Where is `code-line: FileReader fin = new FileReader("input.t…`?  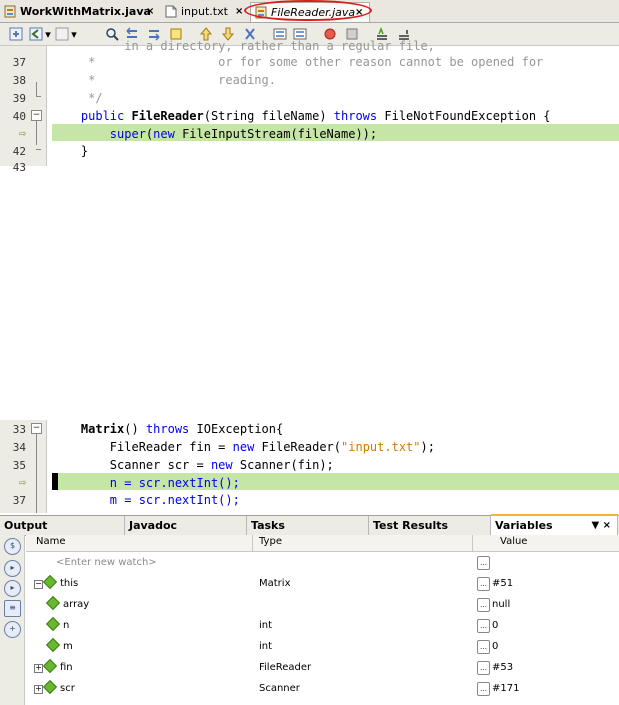 code-line: FileReader fin = new FileReader("input.t… is located at coordinates (243, 447).